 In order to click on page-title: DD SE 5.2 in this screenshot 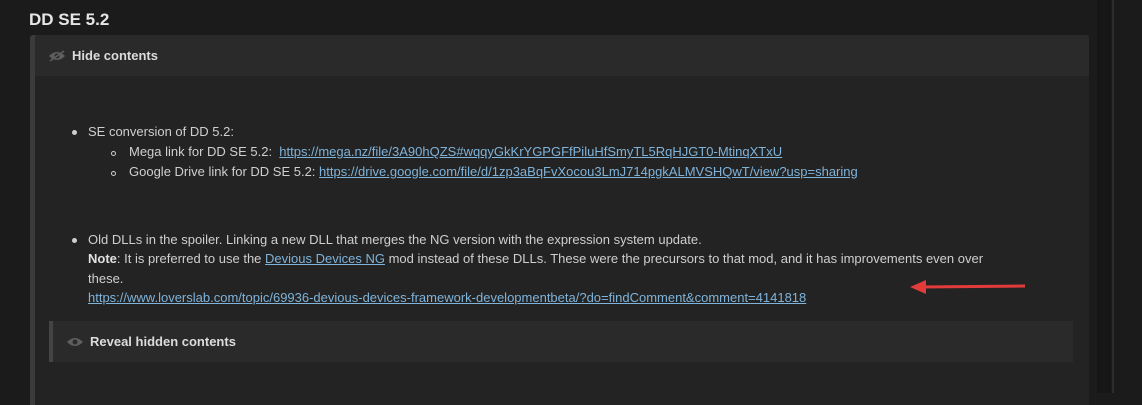, I will do `click(69, 19)`.